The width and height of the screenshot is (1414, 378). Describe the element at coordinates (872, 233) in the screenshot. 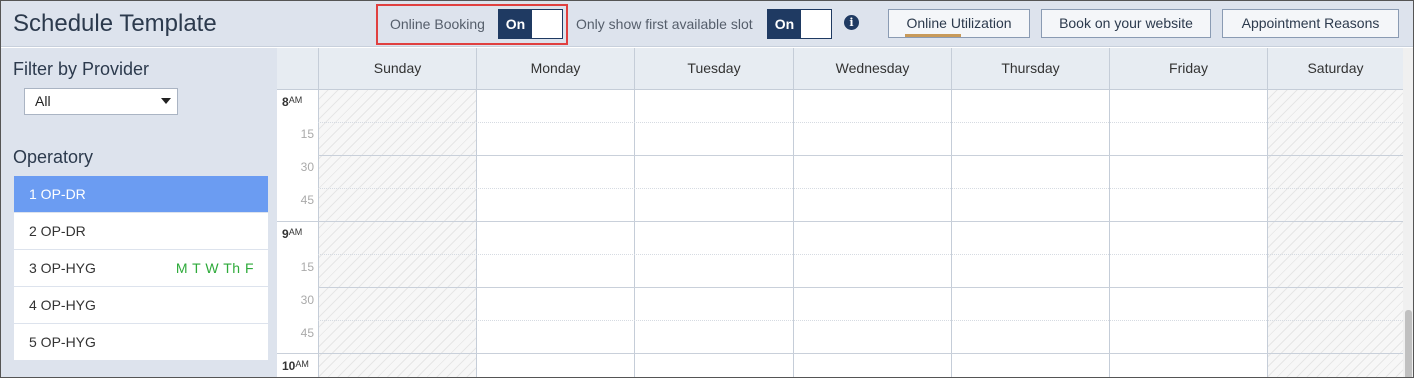

I see `day-column-wednesday` at that location.